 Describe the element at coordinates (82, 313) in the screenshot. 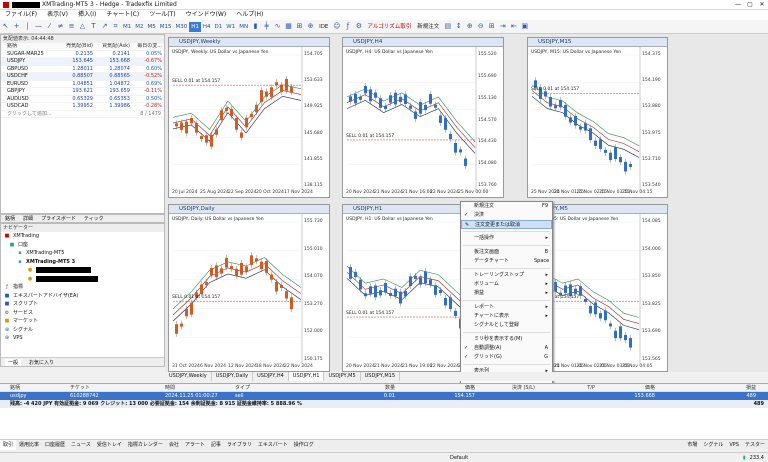

I see `nav-services: ⚙ サービス` at that location.